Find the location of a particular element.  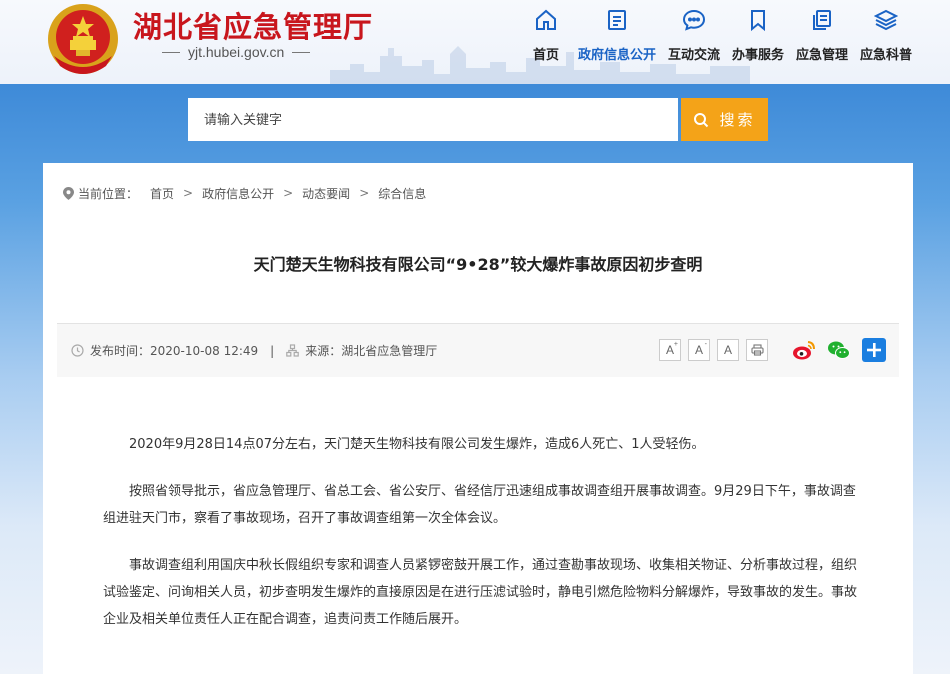

nav-label-interaction: 互动交流 is located at coordinates (693, 55).